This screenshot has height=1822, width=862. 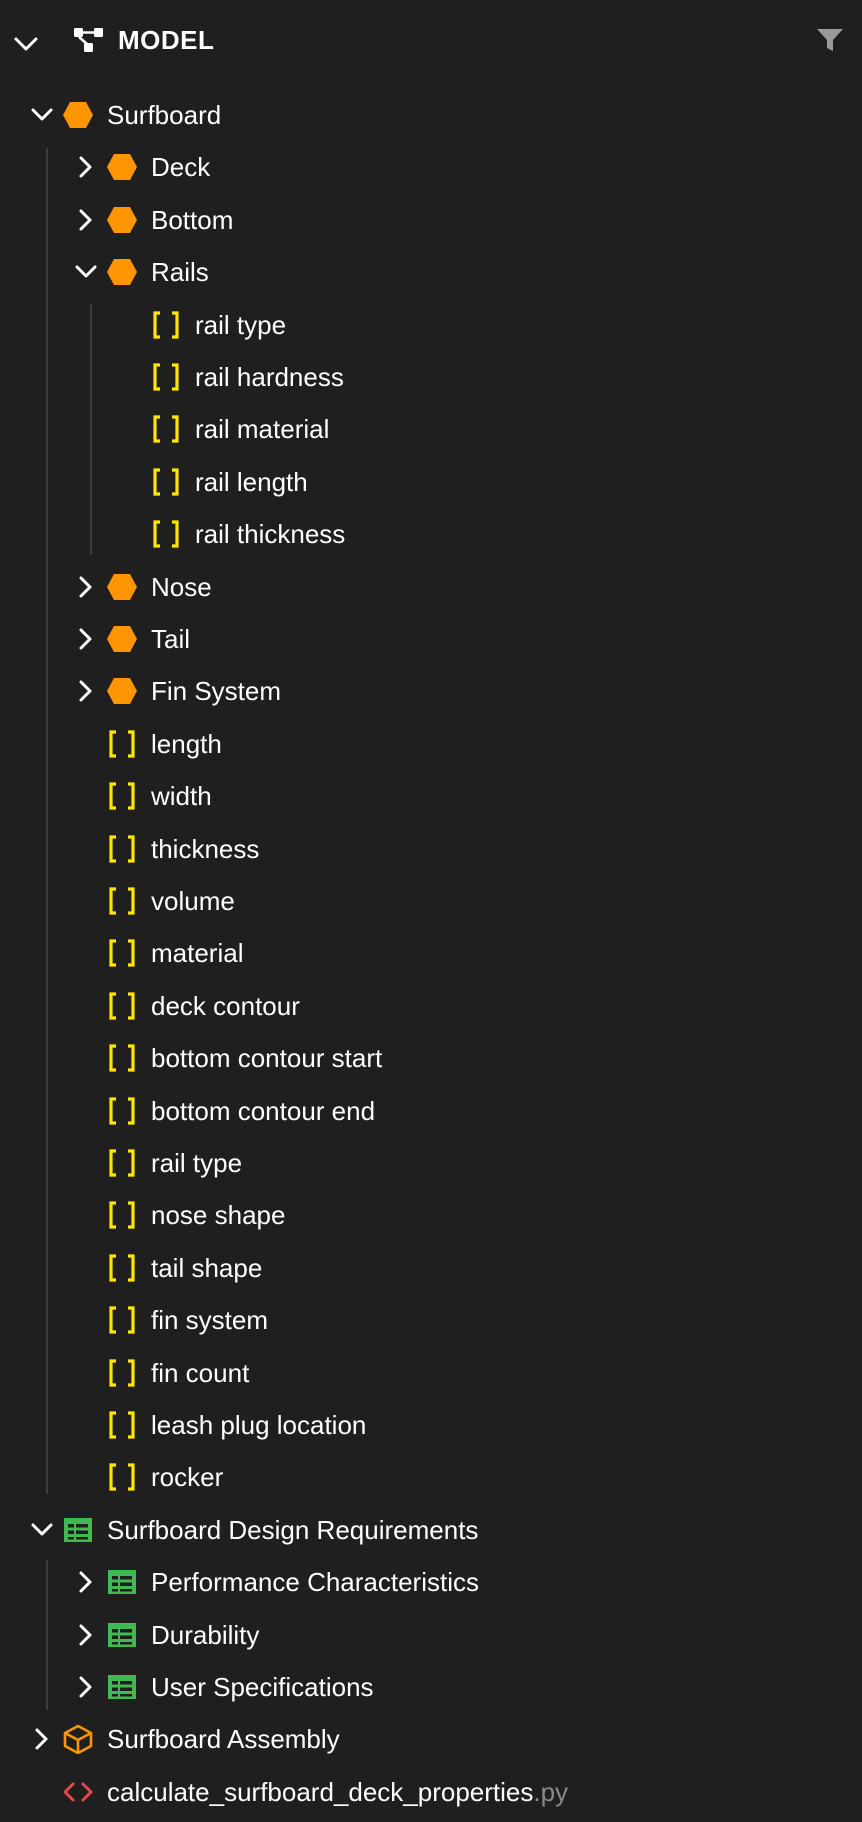 I want to click on tree-item-label: thickness, so click(x=205, y=848).